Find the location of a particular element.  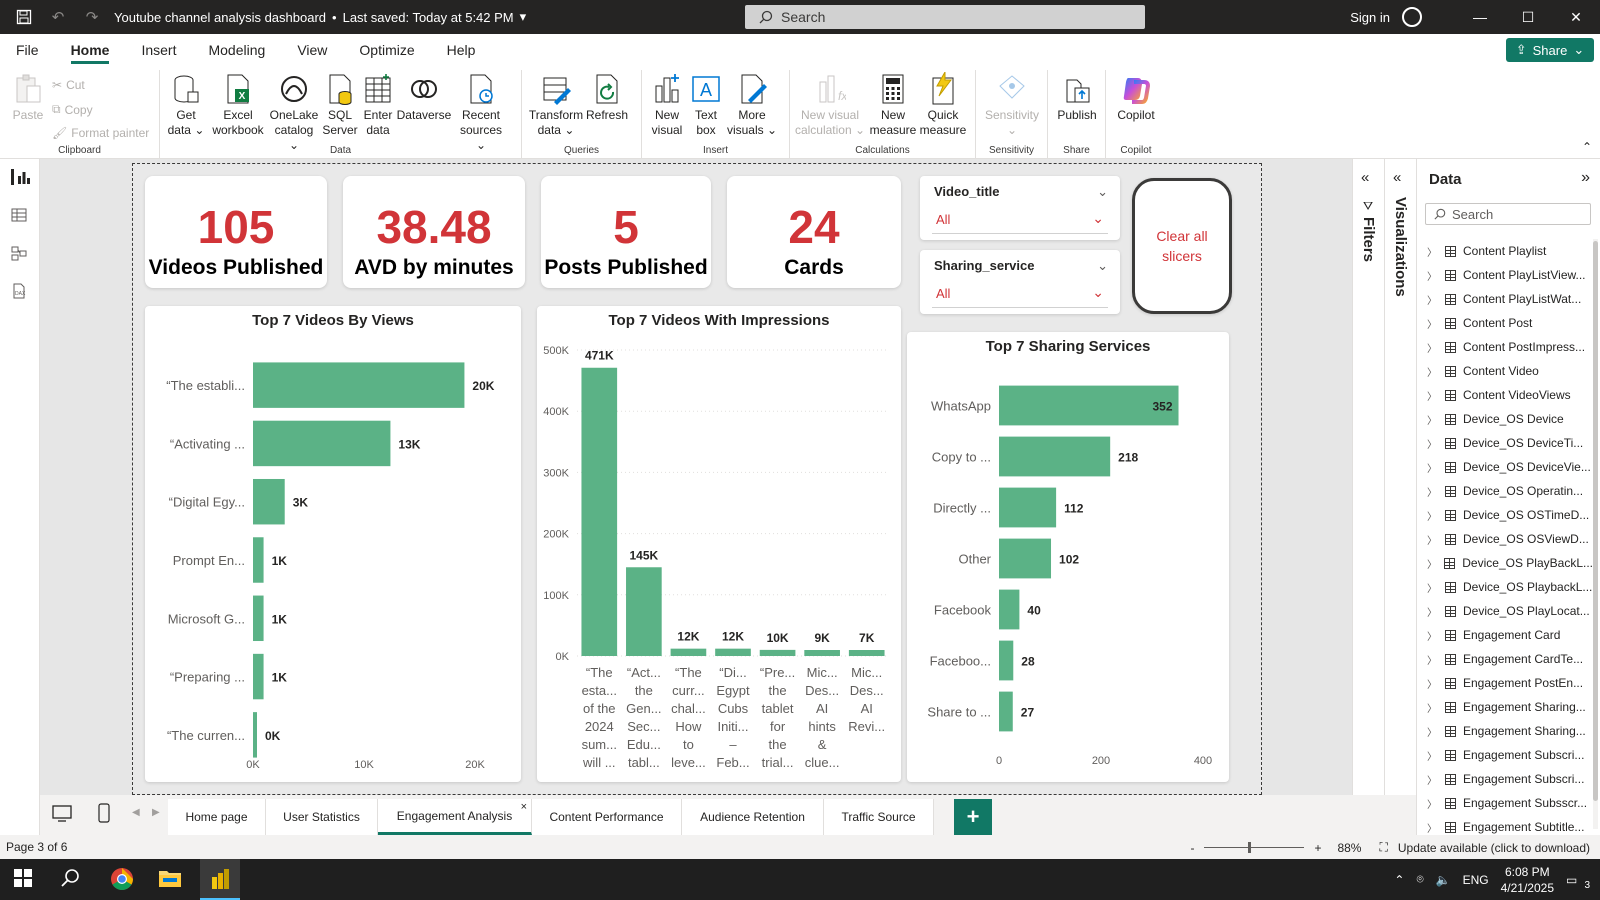

field-table-item: 〉 Content VideoViews is located at coordinates (1505, 395).